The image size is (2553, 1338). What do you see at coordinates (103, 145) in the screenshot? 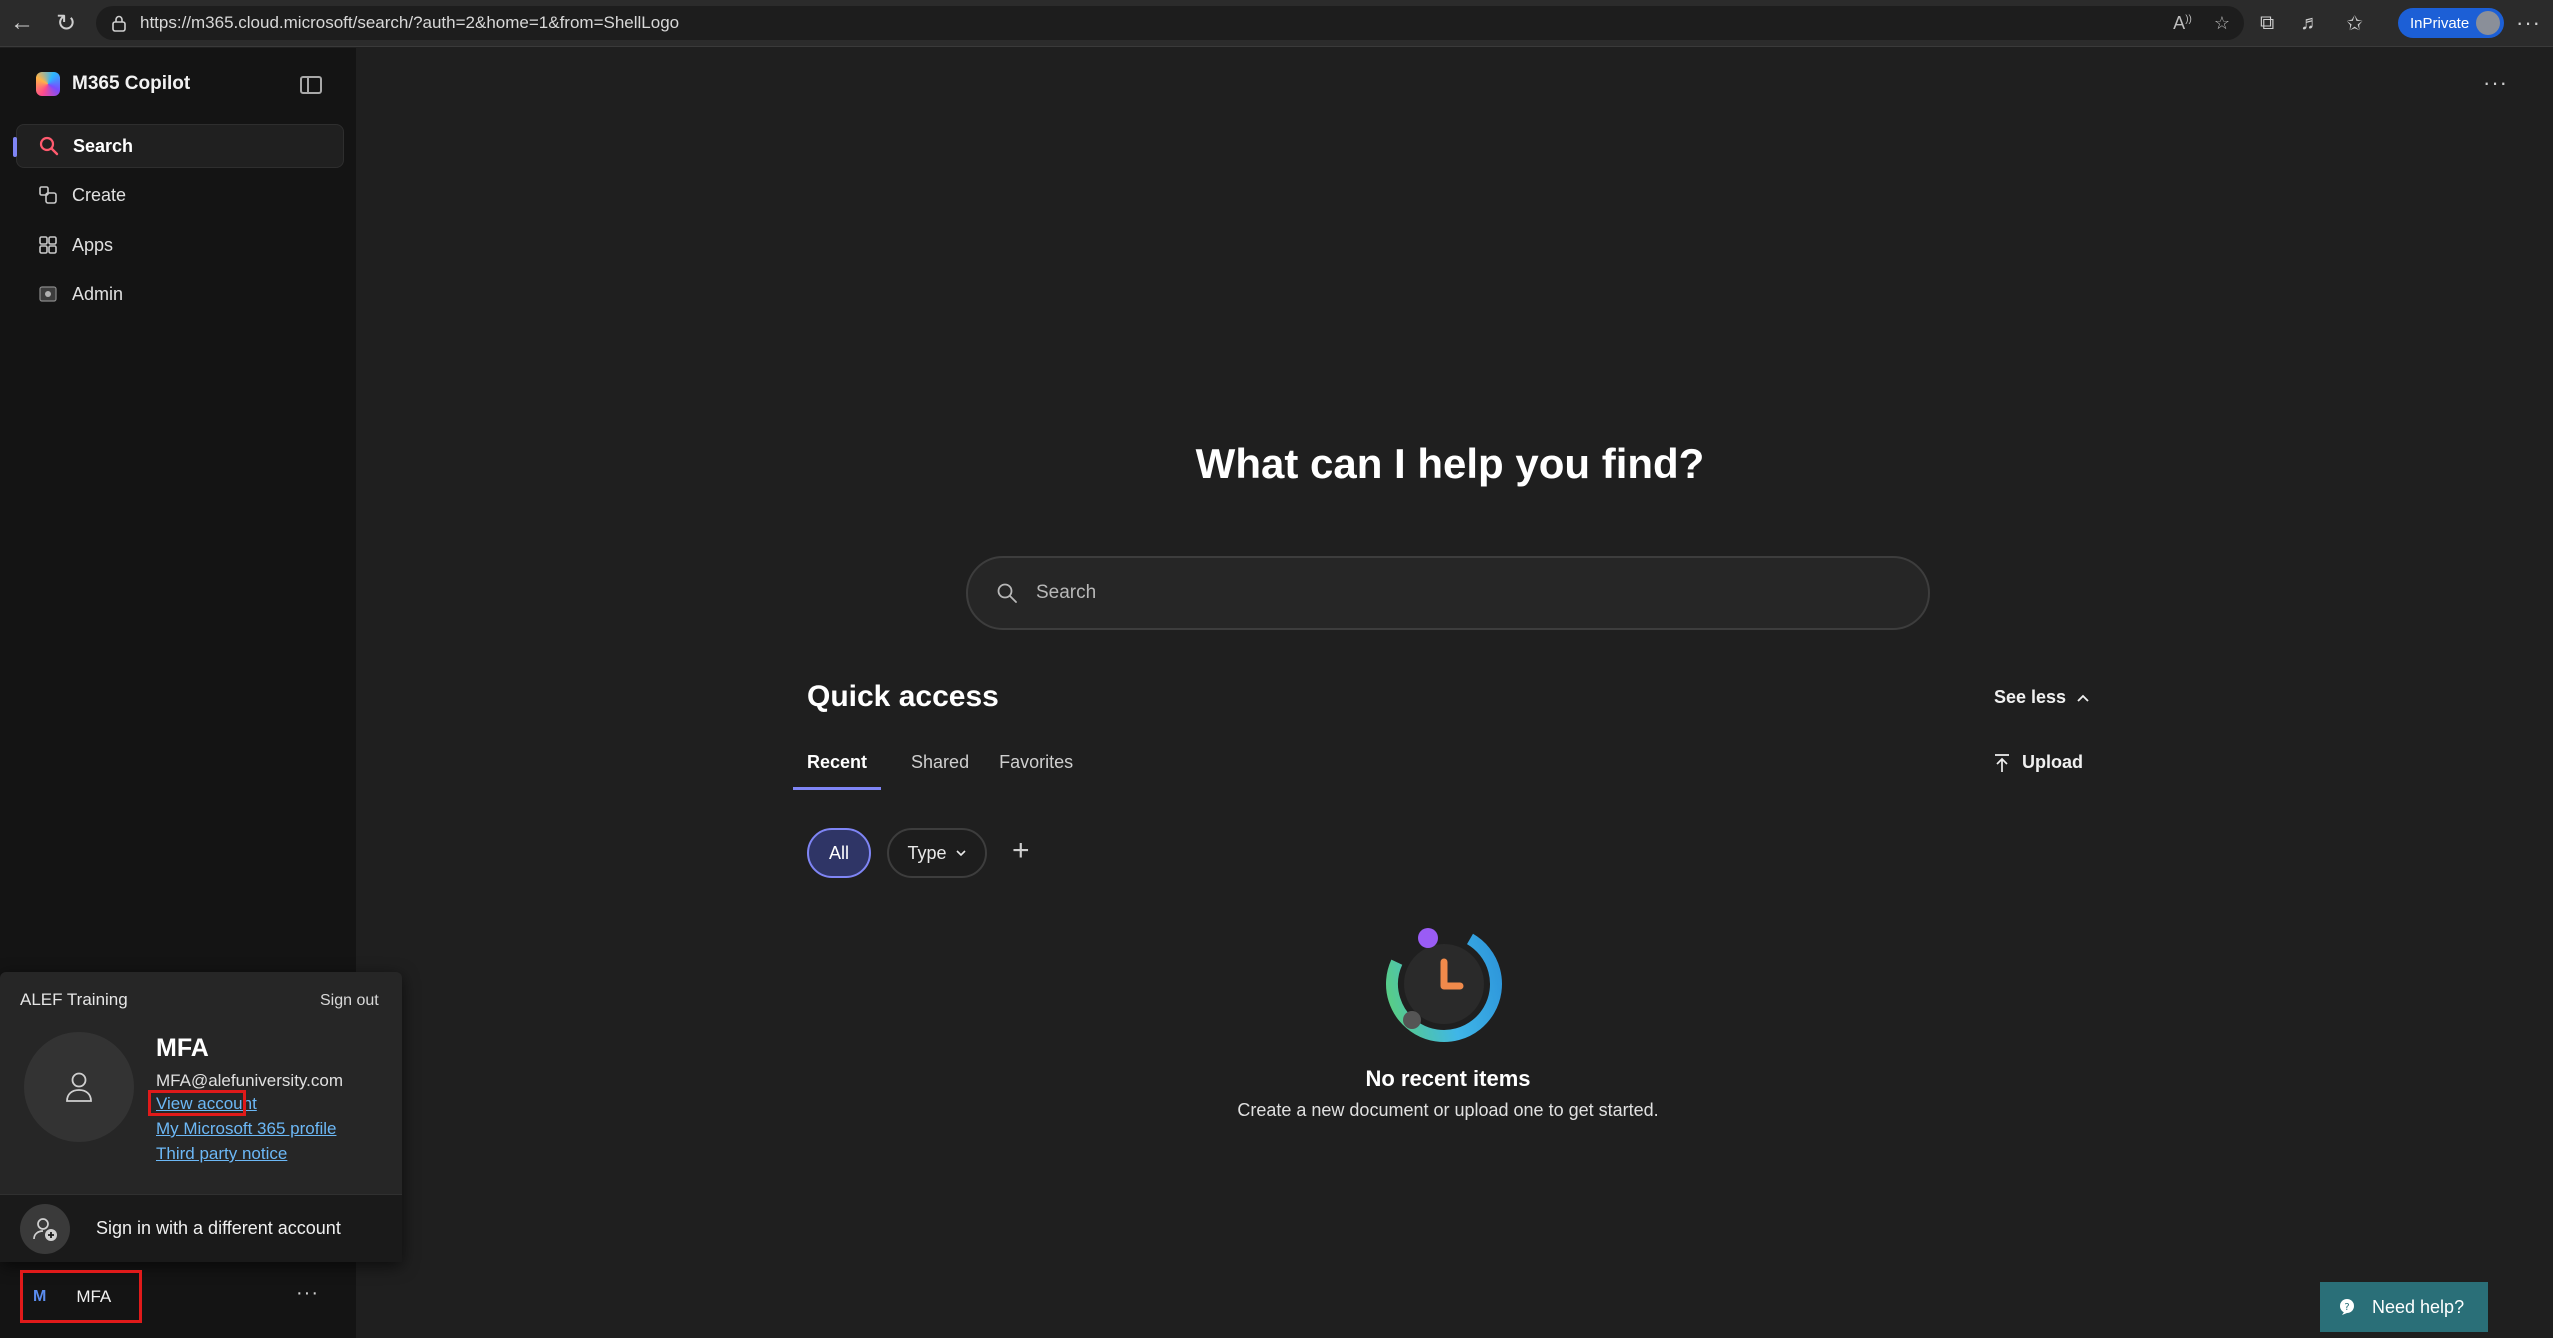
I see `sidebar-item-label: Search` at bounding box center [103, 145].